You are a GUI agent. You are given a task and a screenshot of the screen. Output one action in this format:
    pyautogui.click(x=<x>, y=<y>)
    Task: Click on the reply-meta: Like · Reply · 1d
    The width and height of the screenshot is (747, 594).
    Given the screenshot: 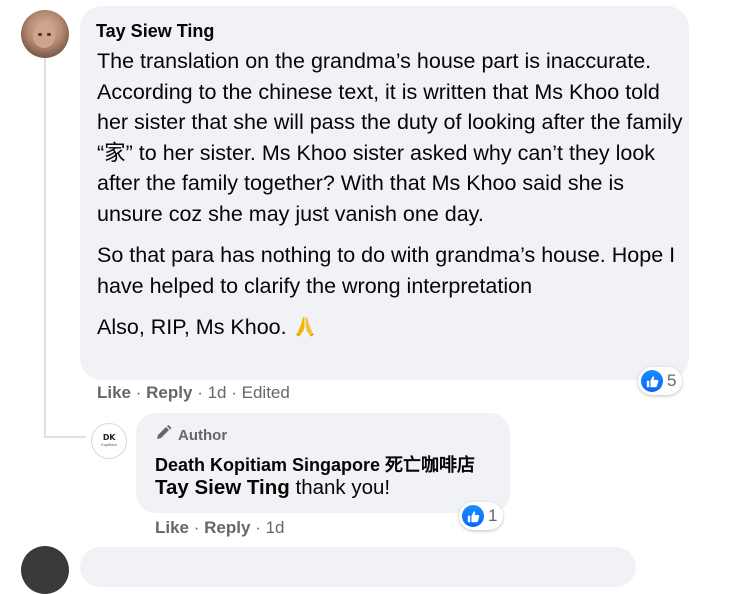 What is the action you would take?
    pyautogui.click(x=220, y=528)
    